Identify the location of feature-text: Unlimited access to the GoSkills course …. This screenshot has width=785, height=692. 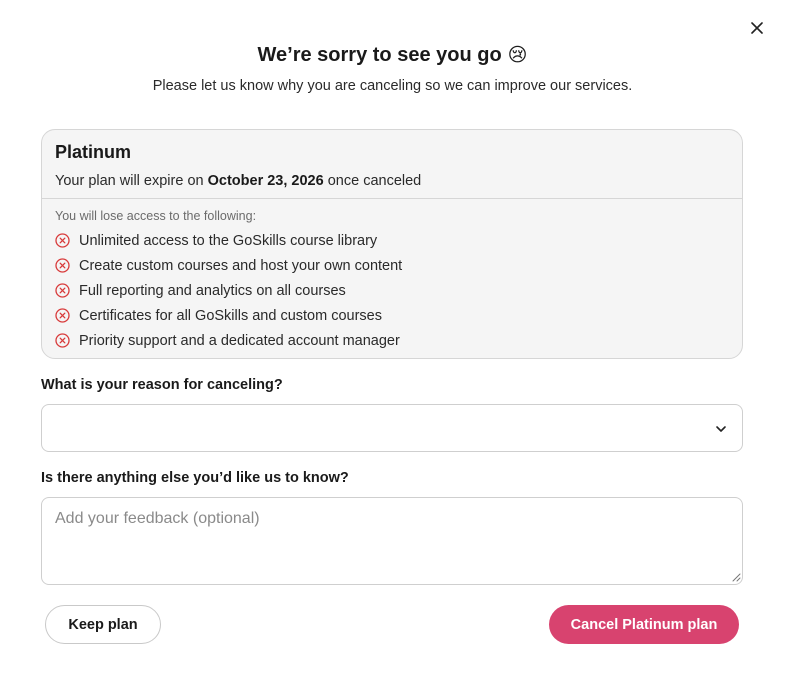
(228, 240).